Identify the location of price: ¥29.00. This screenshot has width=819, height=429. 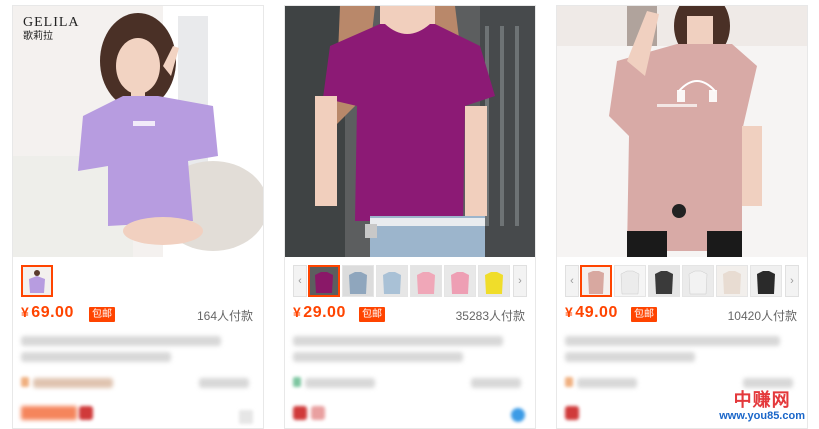
(319, 313).